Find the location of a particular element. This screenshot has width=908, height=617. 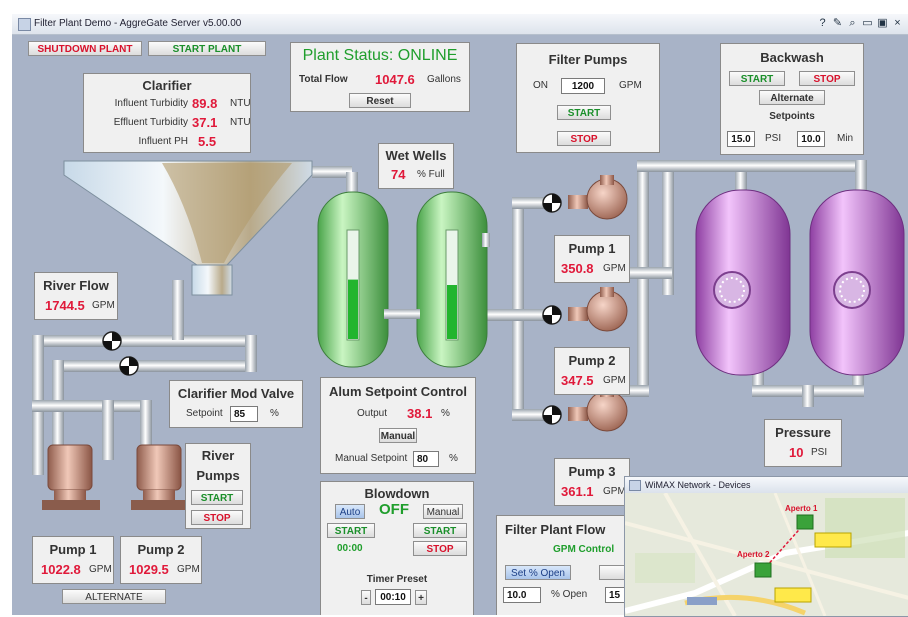

filter-tank-left is located at coordinates (743, 282).